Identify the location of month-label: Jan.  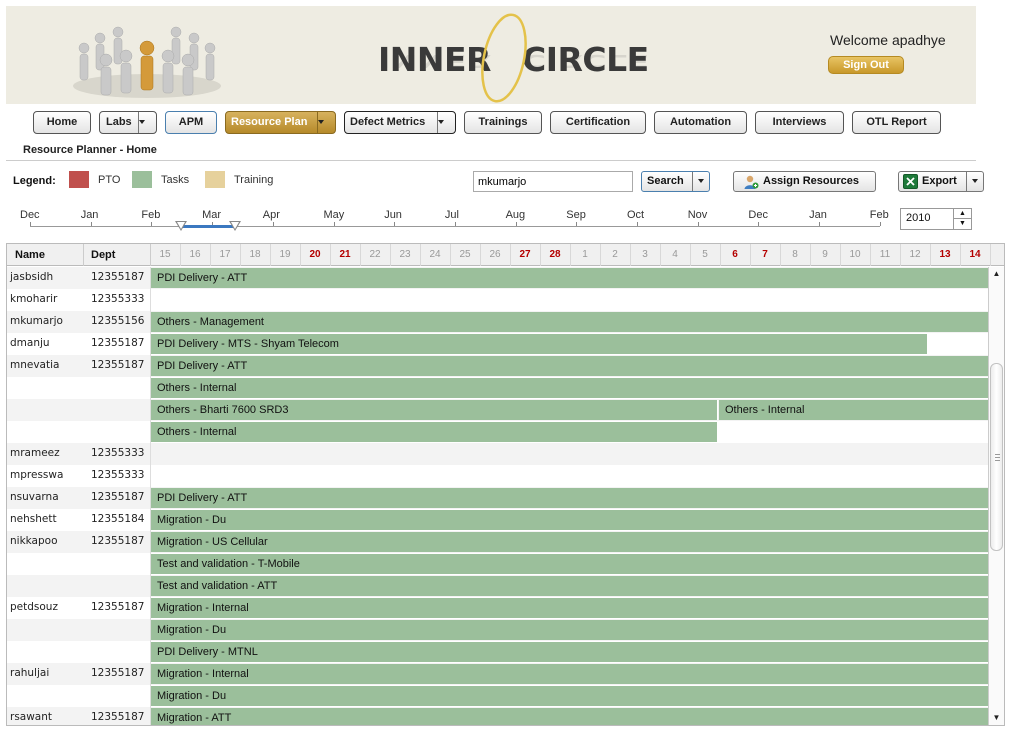
(818, 215).